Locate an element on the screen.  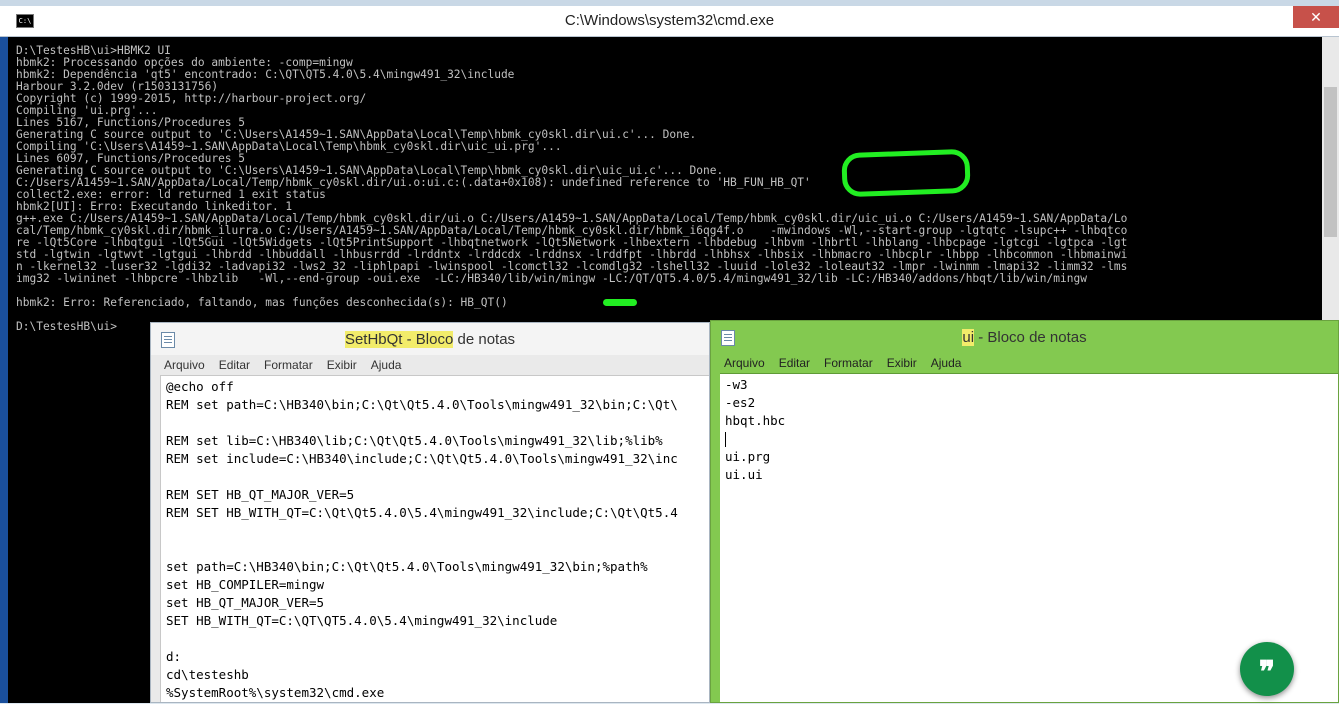
cmd-scroll-thumb is located at coordinates (1330, 162).